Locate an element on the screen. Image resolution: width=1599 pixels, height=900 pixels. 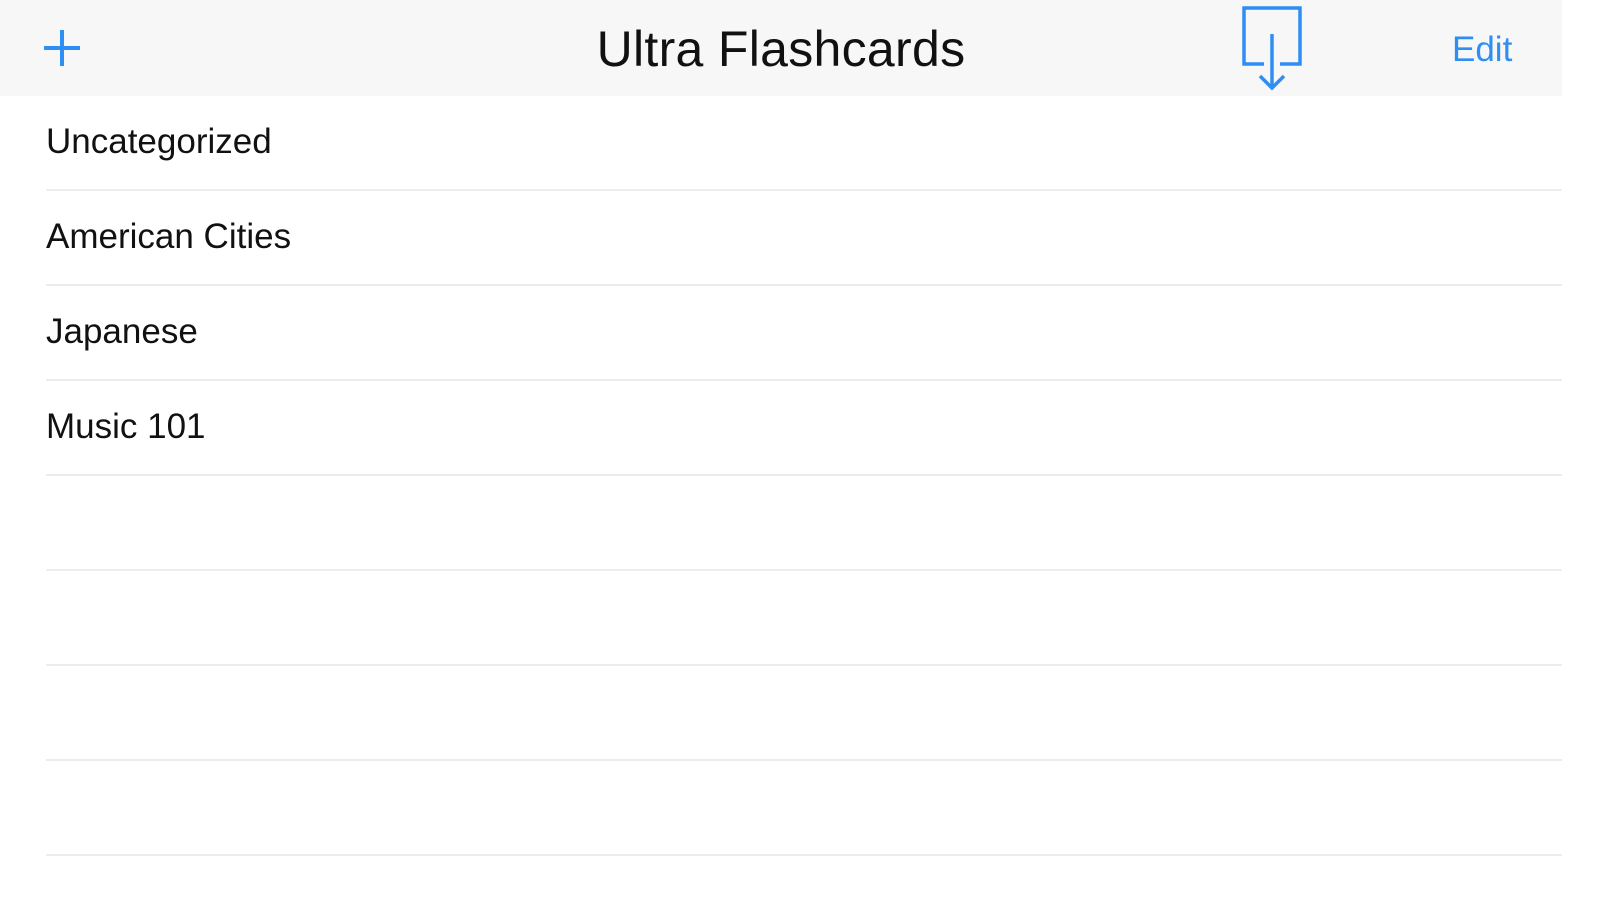
row-separator is located at coordinates (804, 855).